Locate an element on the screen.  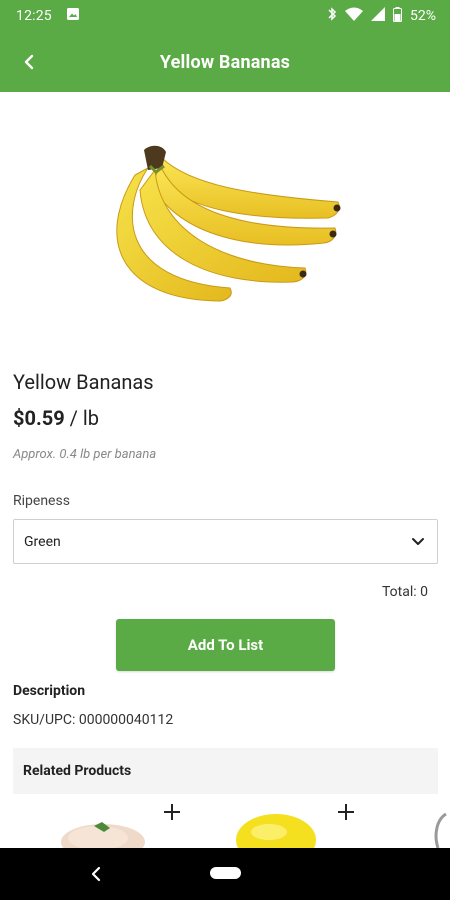
nav-home-pill is located at coordinates (225, 873).